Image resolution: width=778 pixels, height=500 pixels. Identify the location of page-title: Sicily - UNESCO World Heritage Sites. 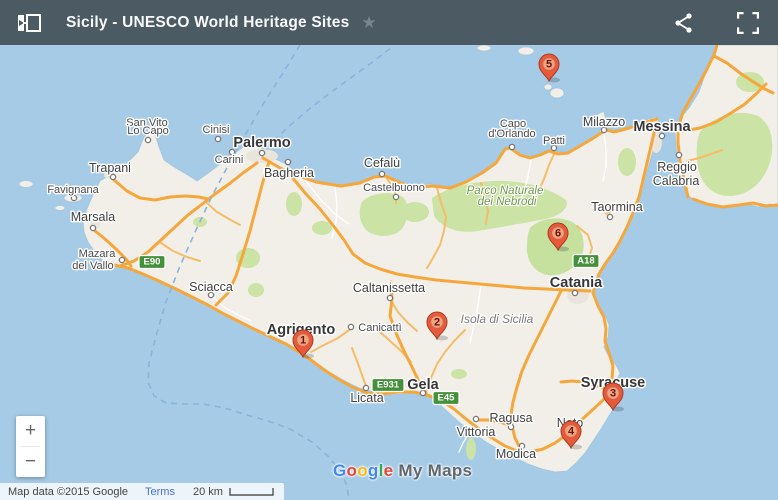
(208, 22).